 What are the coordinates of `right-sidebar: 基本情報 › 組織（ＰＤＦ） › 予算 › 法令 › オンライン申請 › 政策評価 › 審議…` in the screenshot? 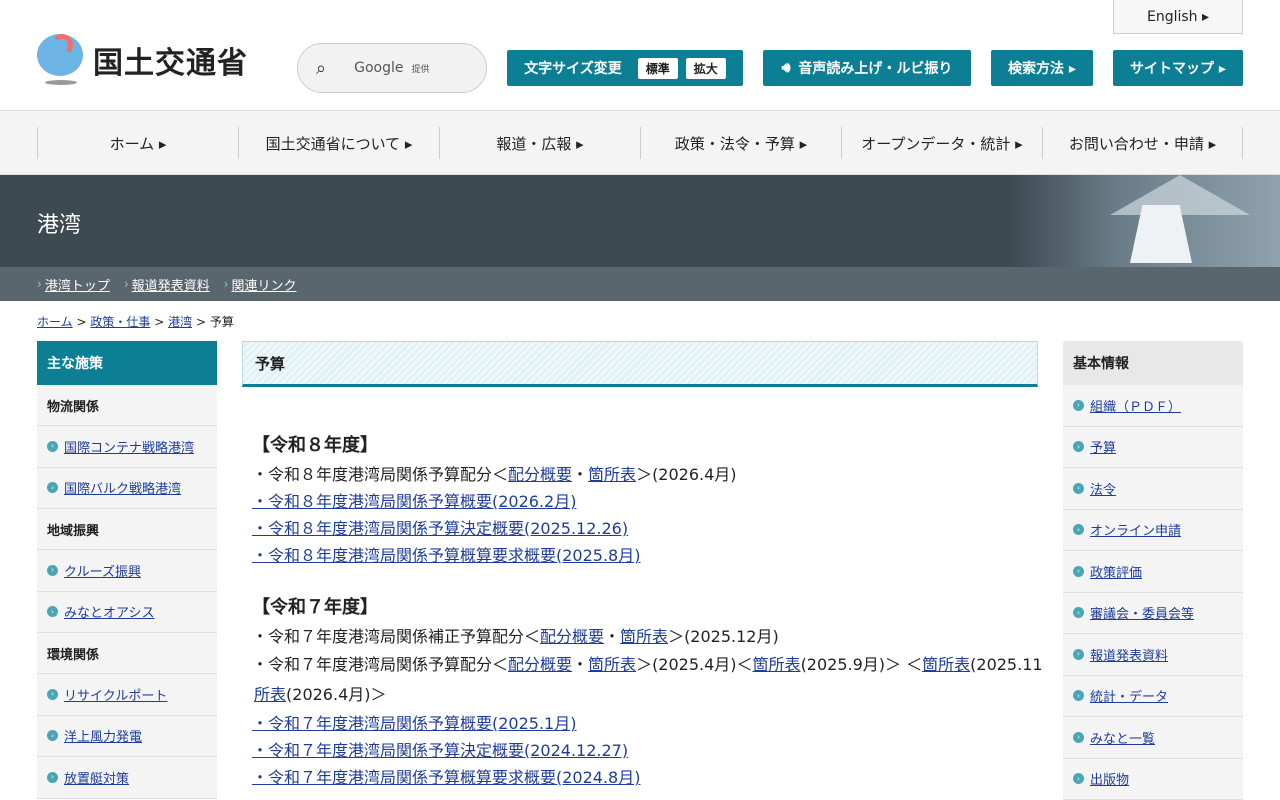 It's located at (1153, 570).